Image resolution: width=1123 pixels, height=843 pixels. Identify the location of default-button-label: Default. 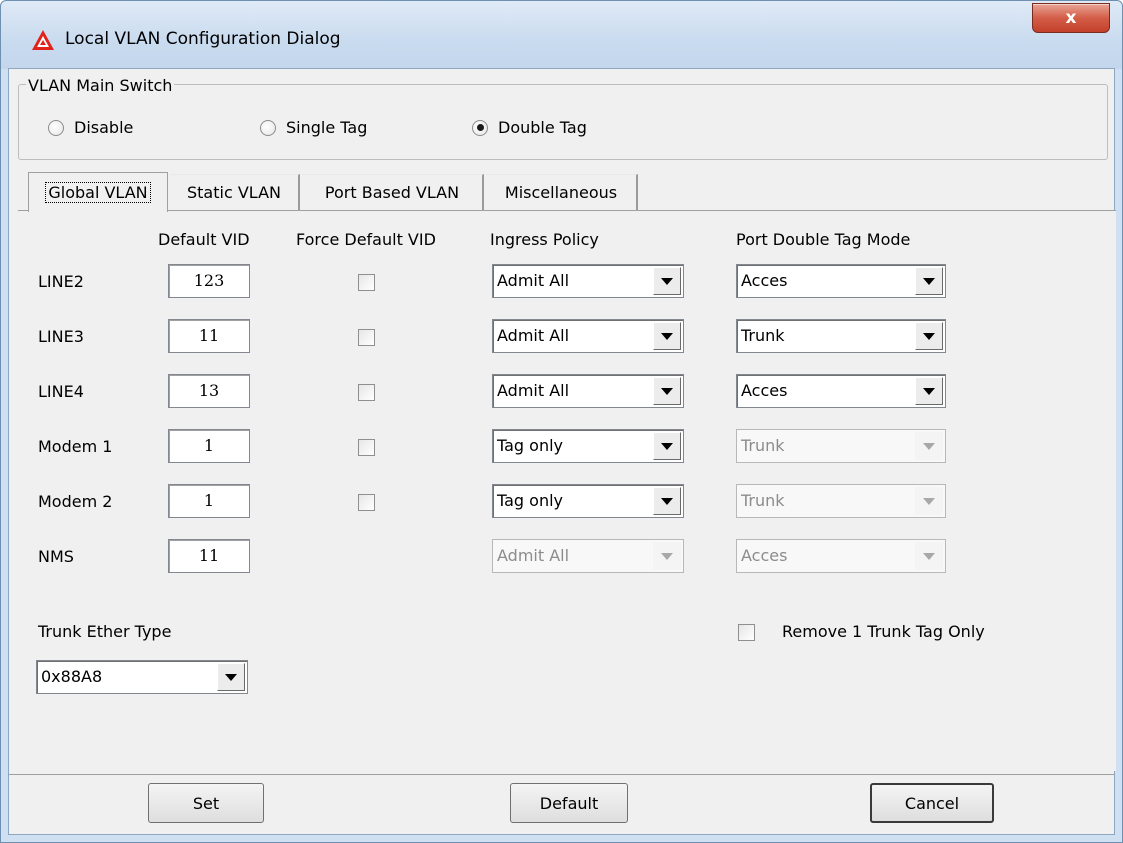
(569, 803).